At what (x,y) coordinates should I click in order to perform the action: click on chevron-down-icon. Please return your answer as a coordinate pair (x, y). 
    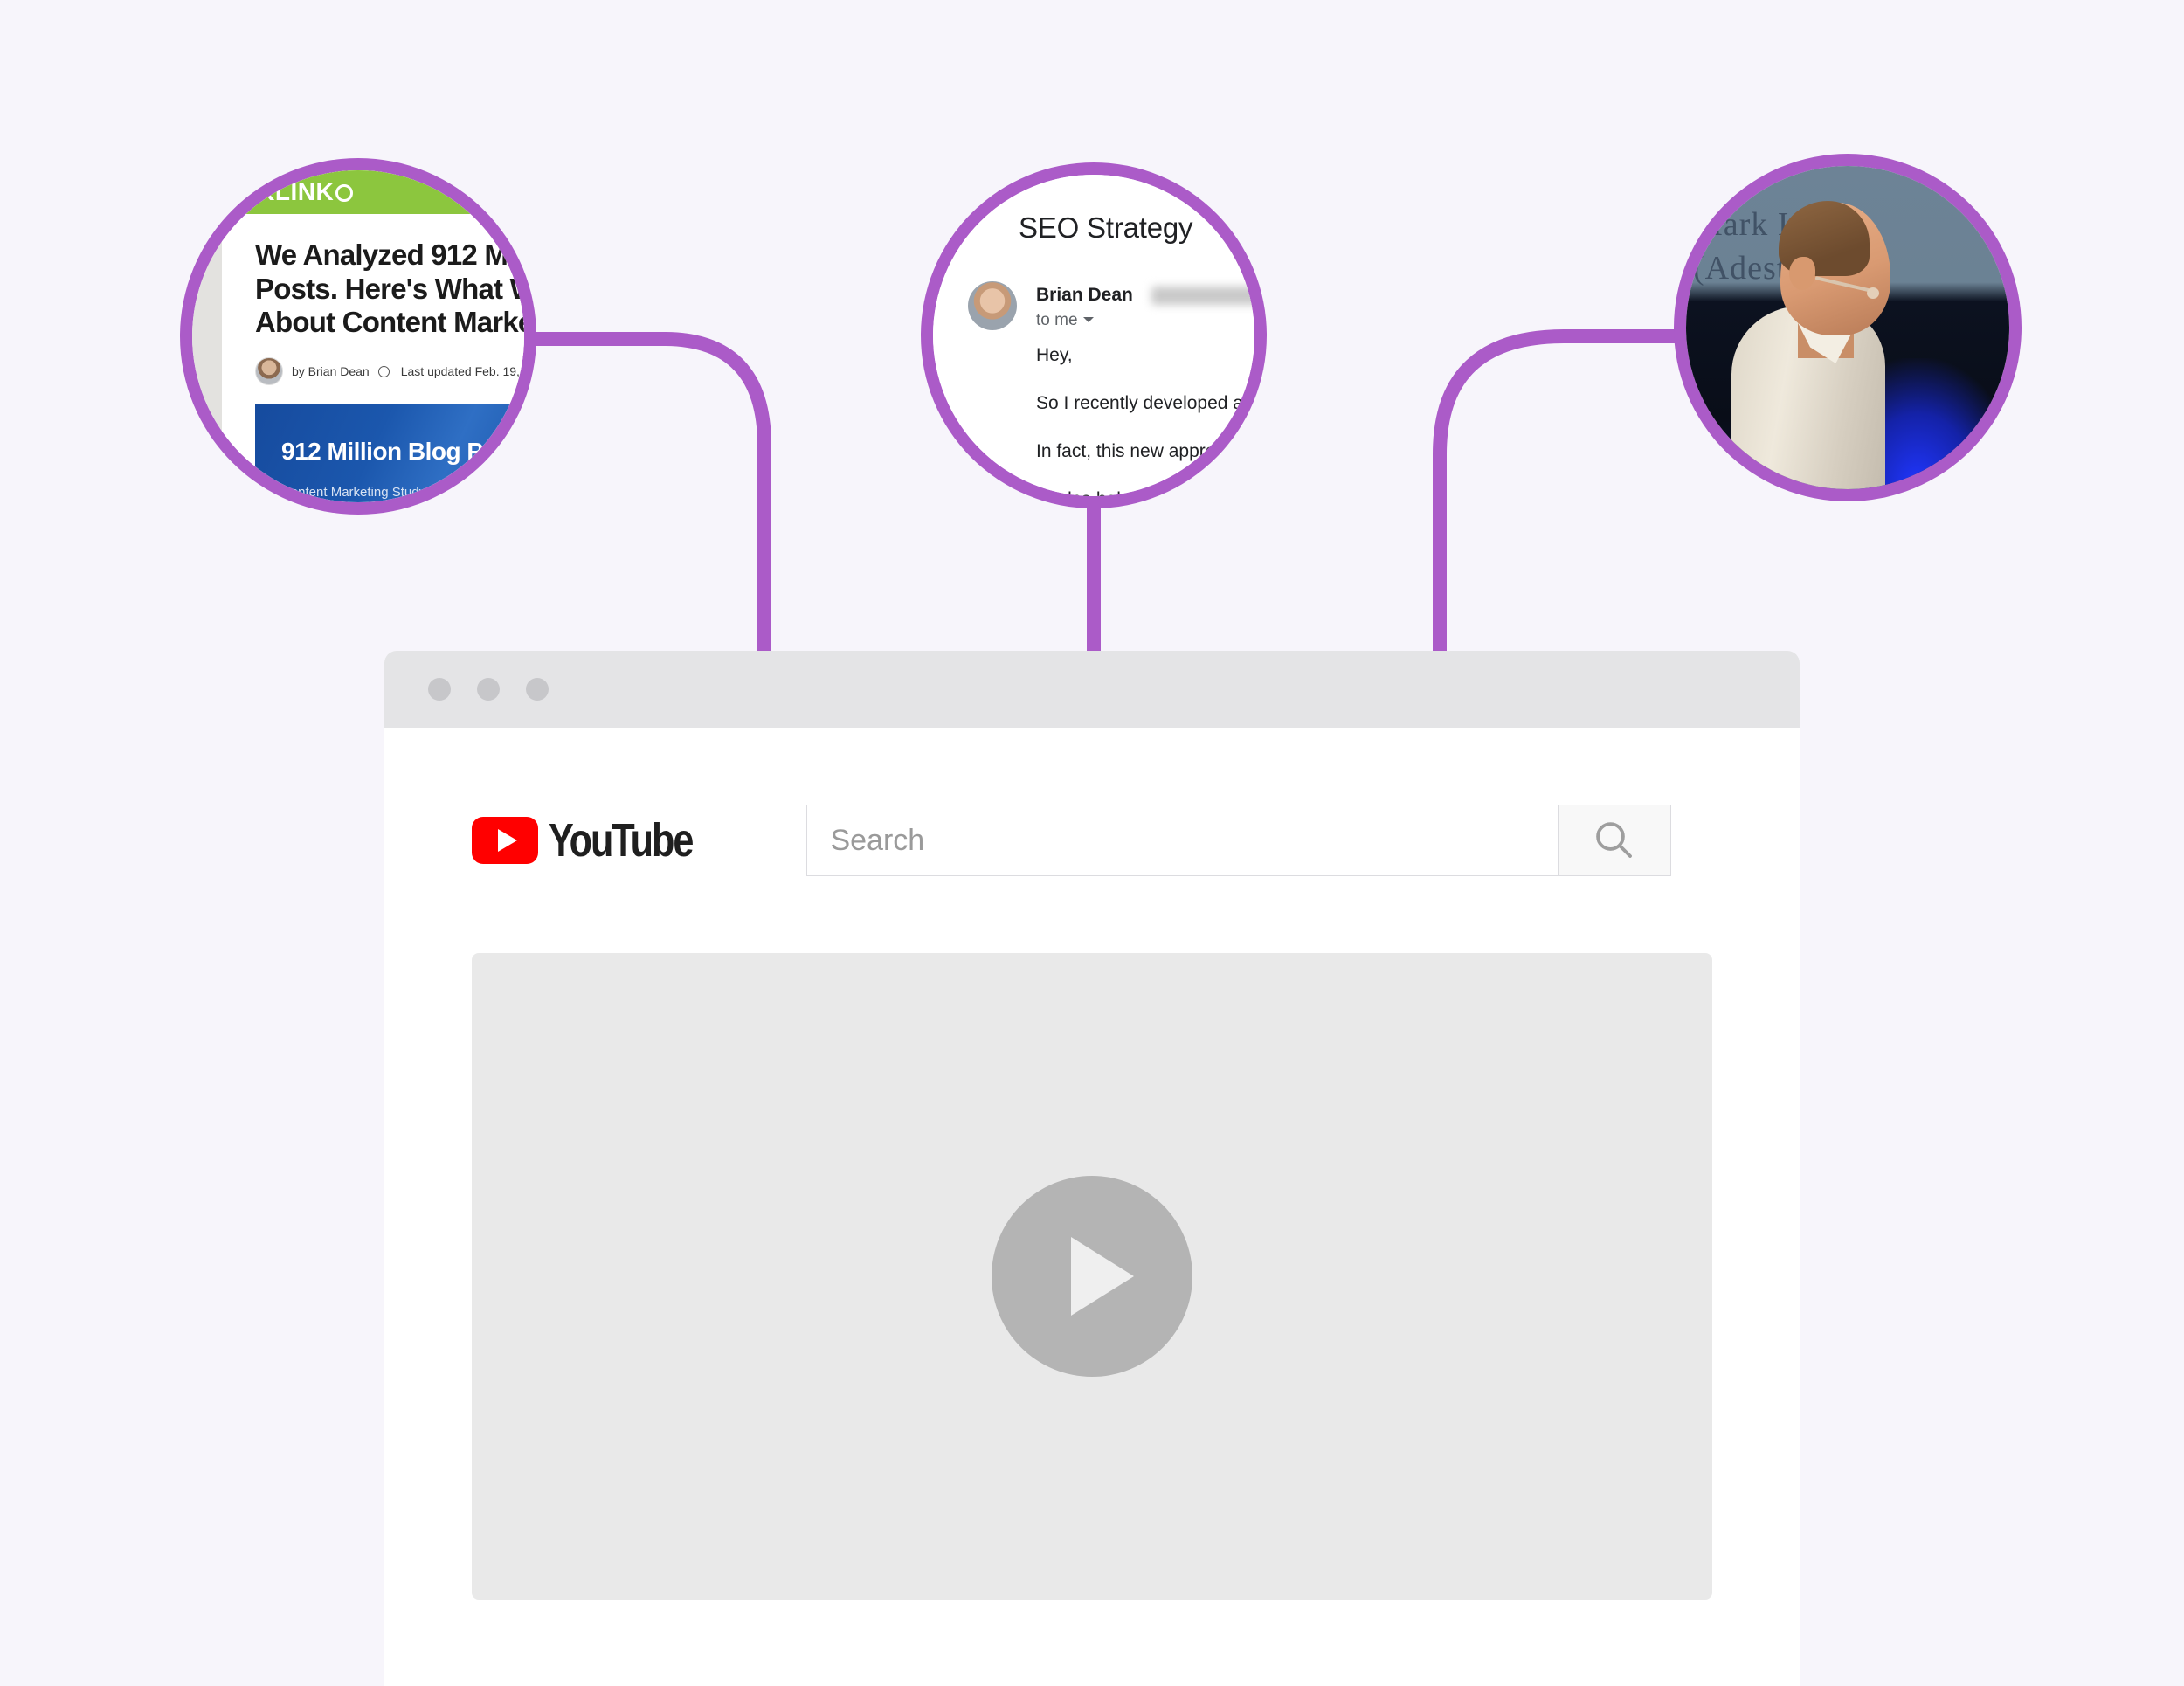
    Looking at the image, I should click on (1088, 319).